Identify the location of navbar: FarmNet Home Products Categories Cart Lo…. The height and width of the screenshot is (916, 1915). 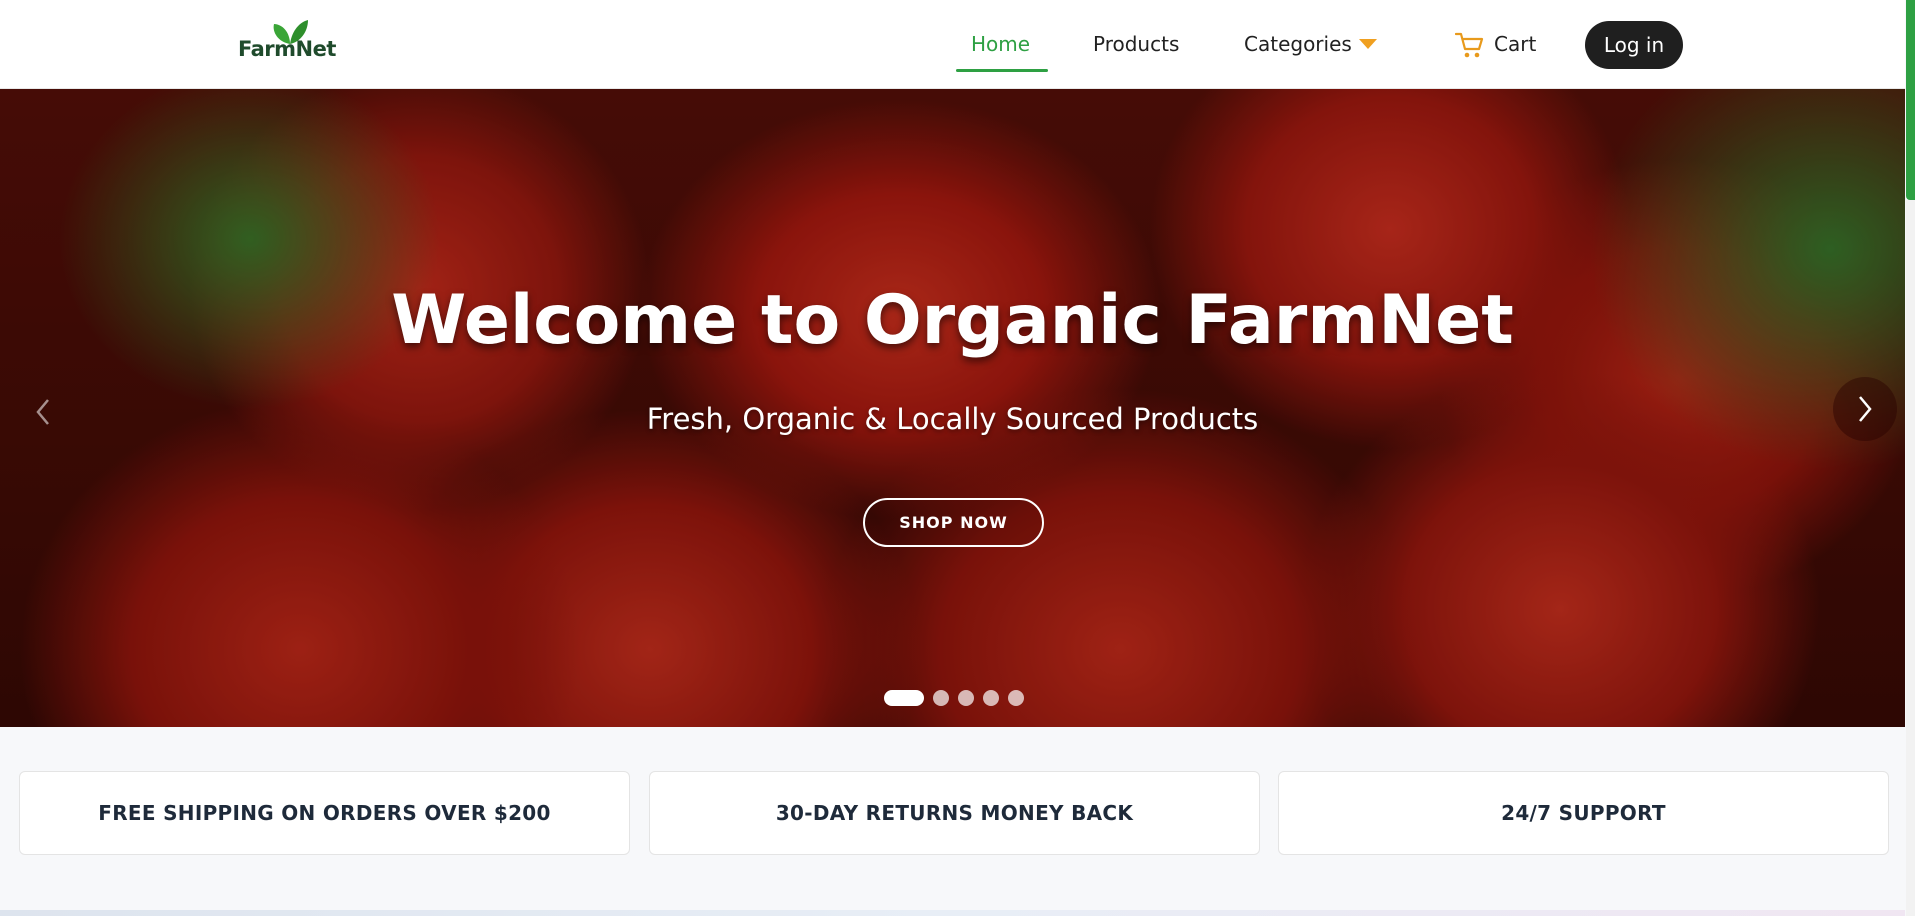
(952, 44).